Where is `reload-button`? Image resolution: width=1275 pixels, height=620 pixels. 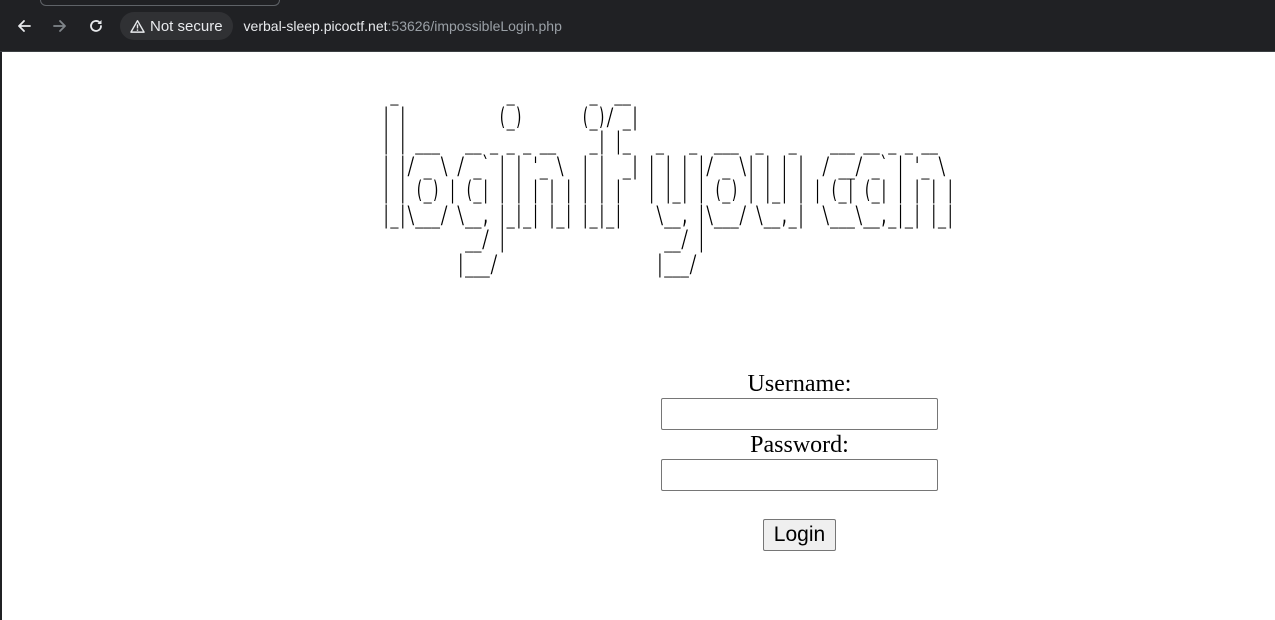 reload-button is located at coordinates (96, 26).